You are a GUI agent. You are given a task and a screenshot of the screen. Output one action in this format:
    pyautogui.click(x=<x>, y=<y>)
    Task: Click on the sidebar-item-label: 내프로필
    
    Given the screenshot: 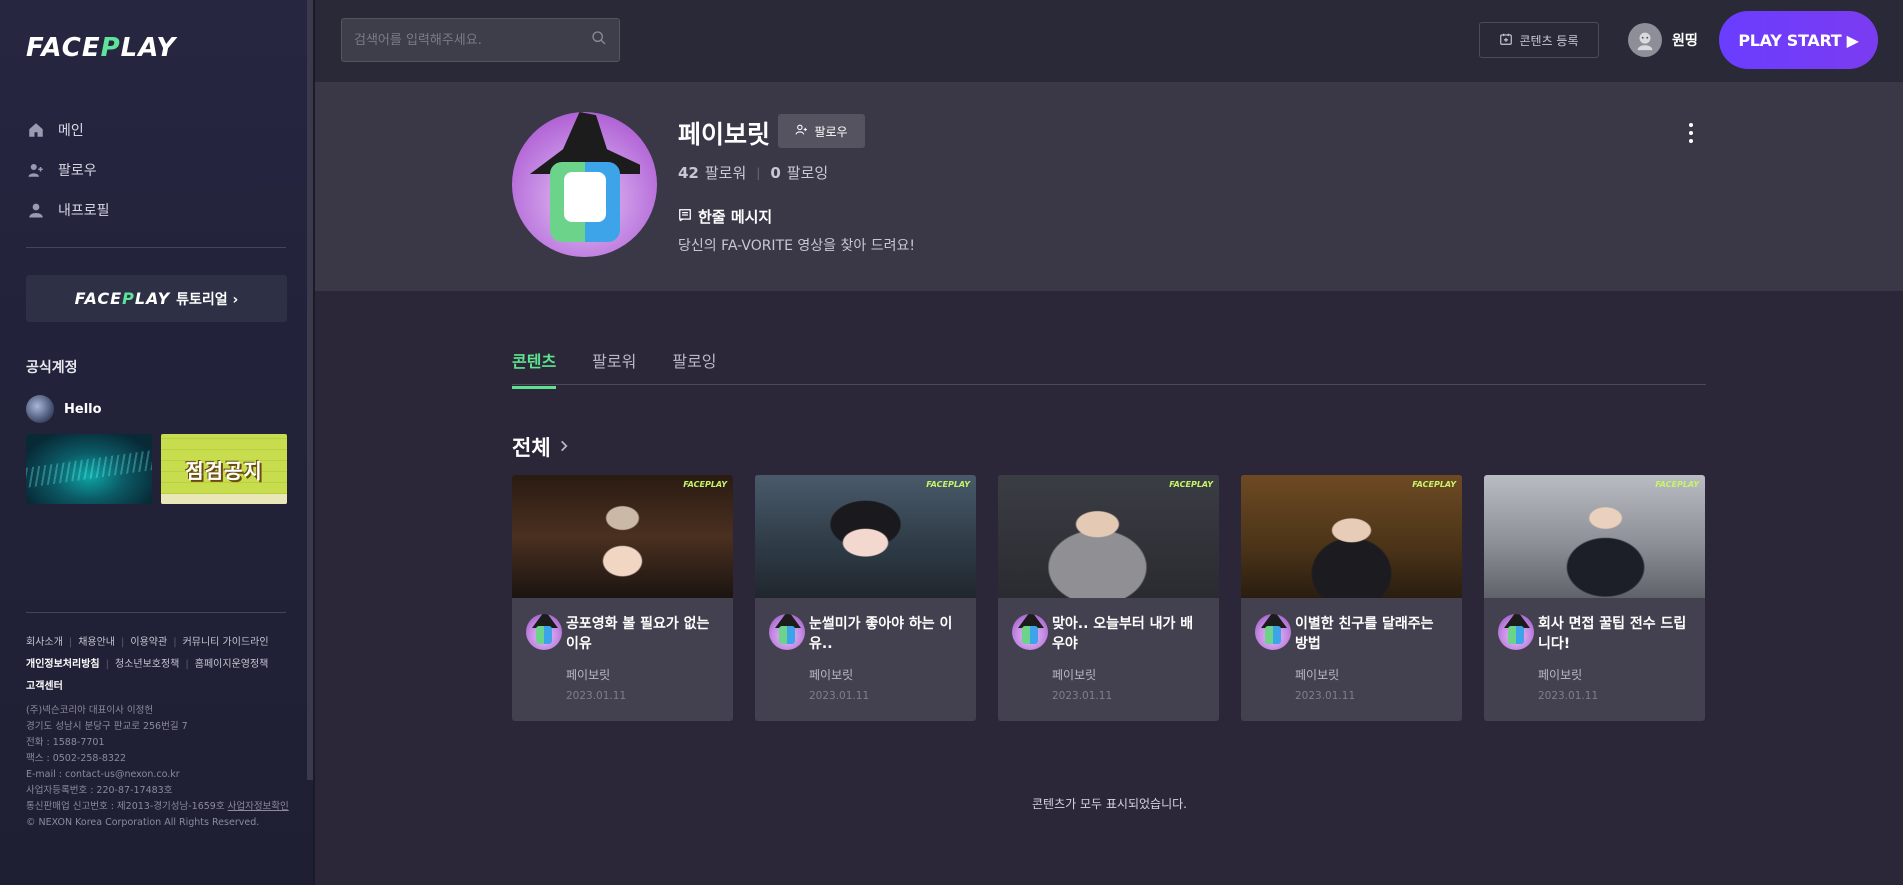 What is the action you would take?
    pyautogui.click(x=84, y=211)
    